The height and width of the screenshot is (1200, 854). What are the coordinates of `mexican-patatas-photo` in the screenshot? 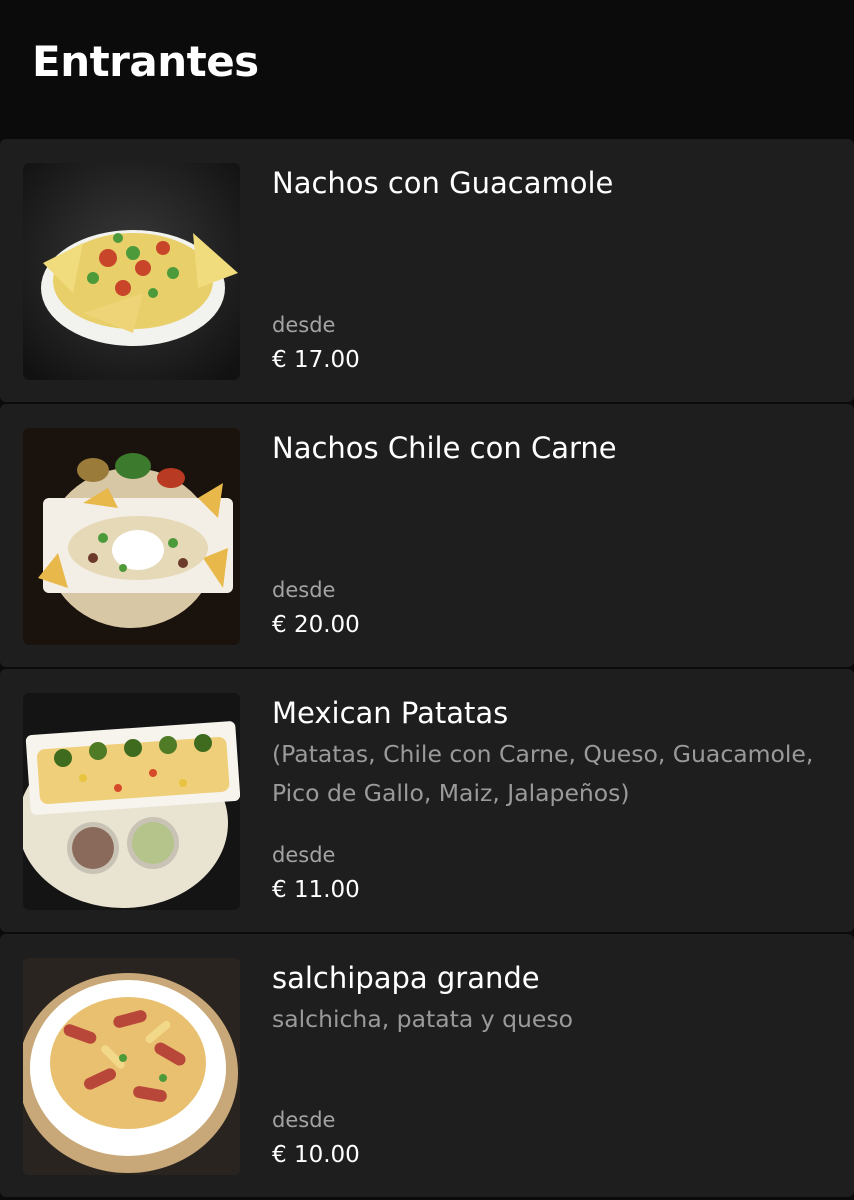 It's located at (131, 801).